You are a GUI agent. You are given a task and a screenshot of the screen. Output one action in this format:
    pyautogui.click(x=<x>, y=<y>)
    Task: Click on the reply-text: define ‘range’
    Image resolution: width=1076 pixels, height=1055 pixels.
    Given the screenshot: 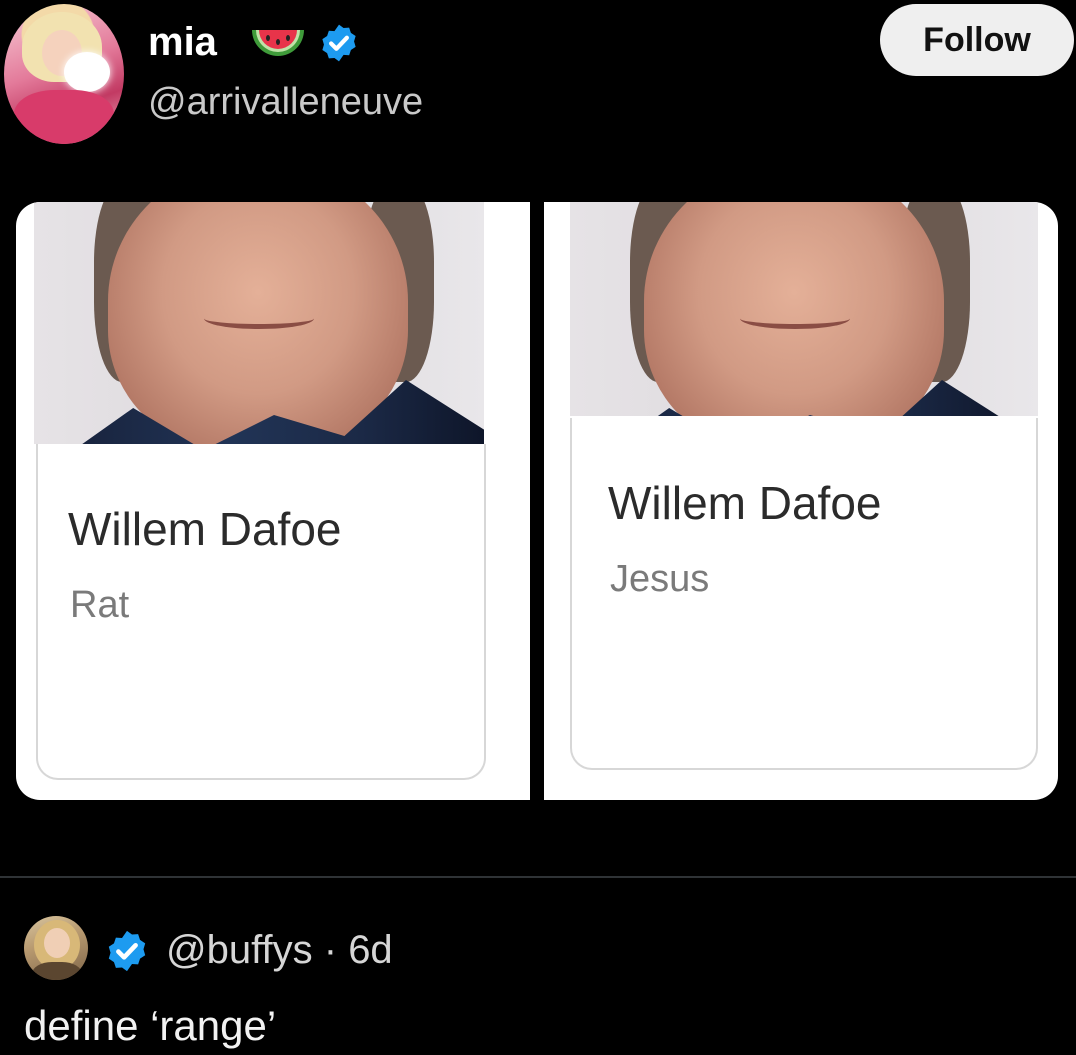 What is the action you would take?
    pyautogui.click(x=150, y=1025)
    